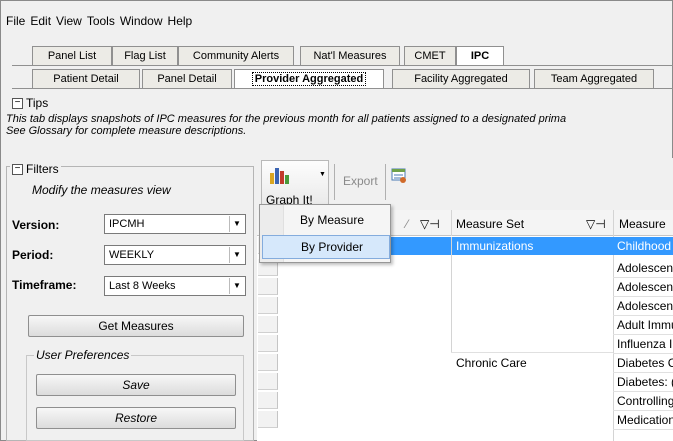 Image resolution: width=673 pixels, height=441 pixels. Describe the element at coordinates (326, 221) in the screenshot. I see `menu-item-by-measure: By Measure` at that location.